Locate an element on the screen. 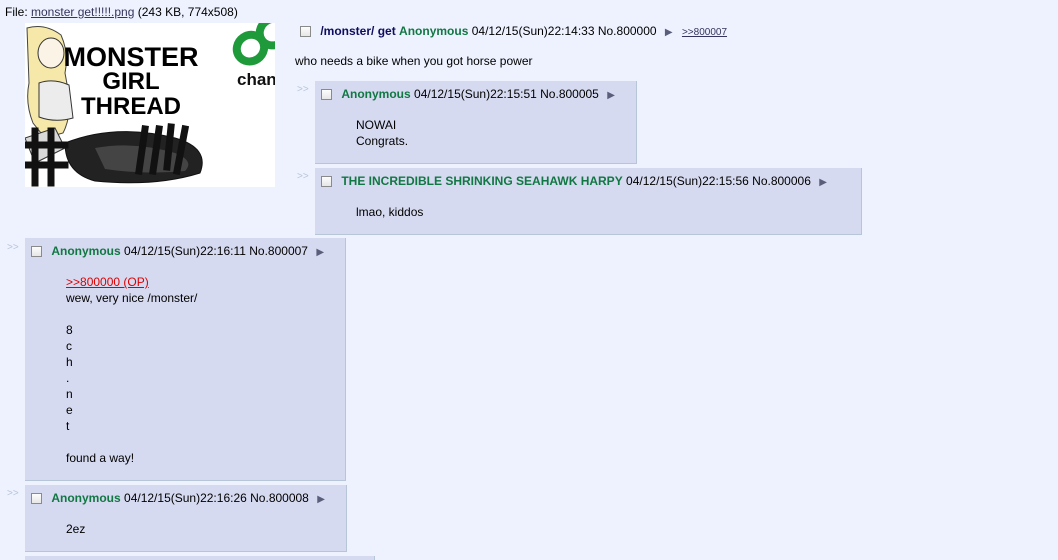 The height and width of the screenshot is (560, 1058). op-backlink: >>800007 is located at coordinates (704, 32).